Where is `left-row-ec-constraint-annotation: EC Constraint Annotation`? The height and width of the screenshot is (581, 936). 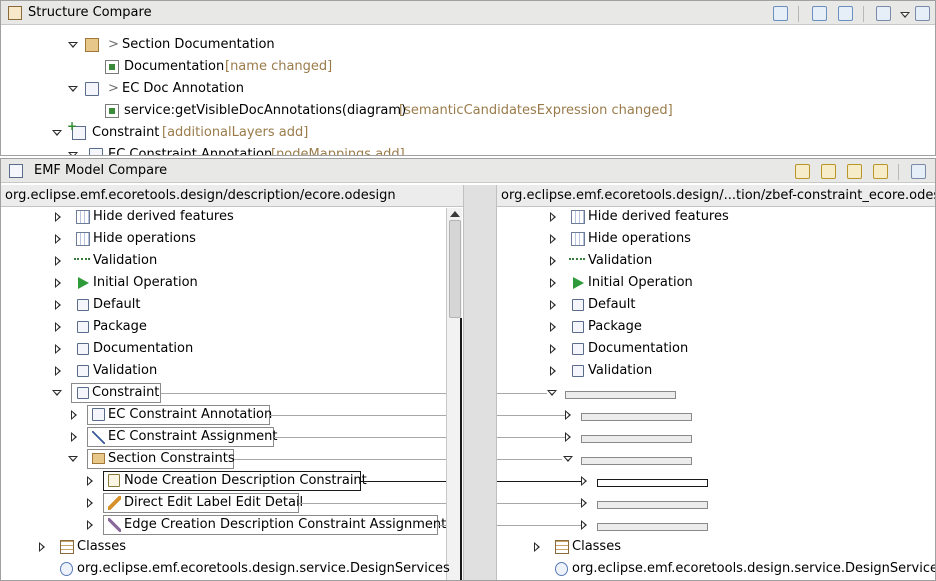 left-row-ec-constraint-annotation: EC Constraint Annotation is located at coordinates (223, 415).